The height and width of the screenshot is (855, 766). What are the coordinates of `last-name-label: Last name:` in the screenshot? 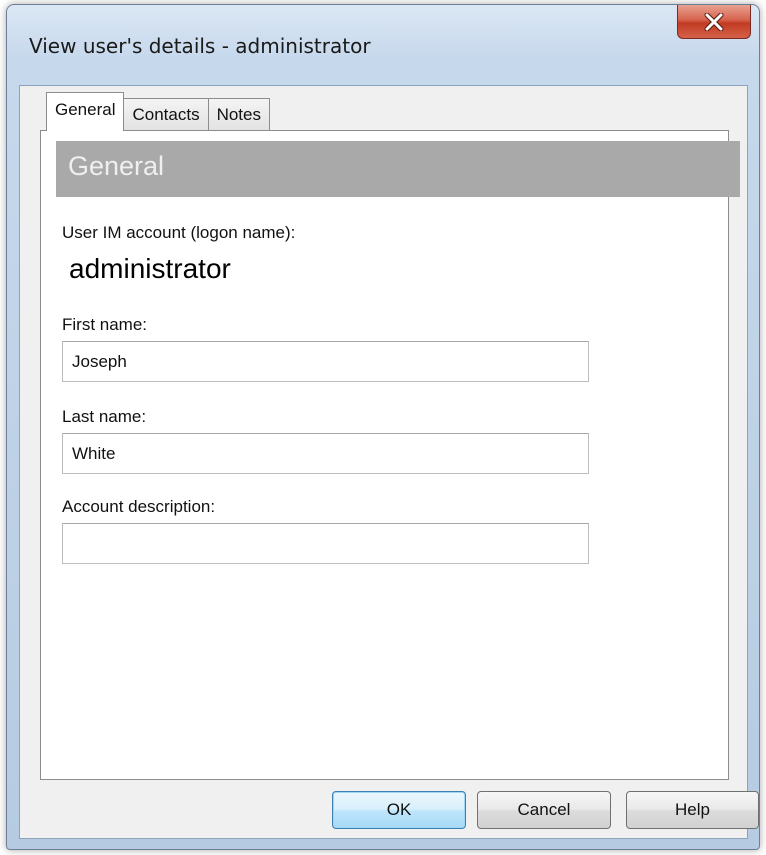 It's located at (104, 416).